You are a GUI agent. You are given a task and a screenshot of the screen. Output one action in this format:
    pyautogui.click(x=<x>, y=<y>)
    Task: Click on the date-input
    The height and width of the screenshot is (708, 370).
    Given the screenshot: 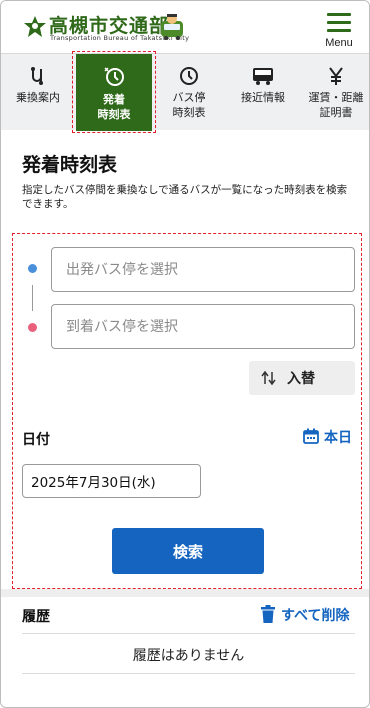 What is the action you would take?
    pyautogui.click(x=111, y=481)
    